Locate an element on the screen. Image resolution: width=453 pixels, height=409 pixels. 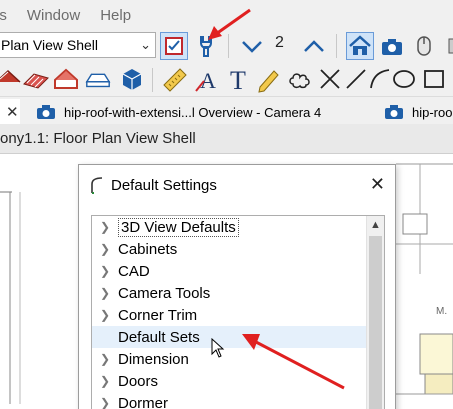
menu-help: Help is located at coordinates (115, 15).